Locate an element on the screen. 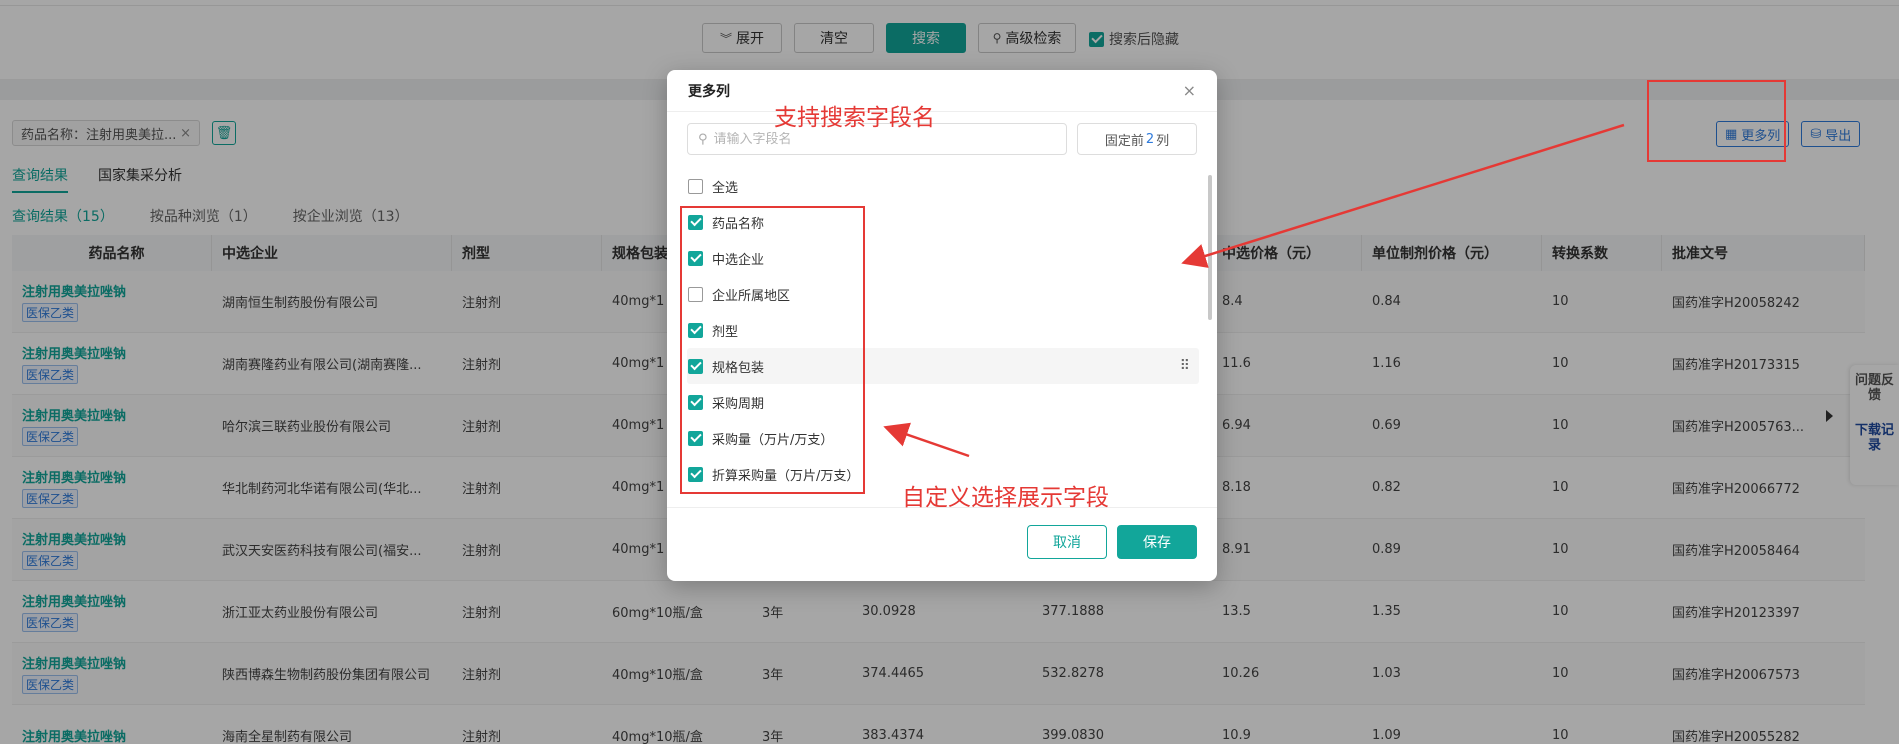 The width and height of the screenshot is (1899, 744). field-search-input is located at coordinates (878, 139).